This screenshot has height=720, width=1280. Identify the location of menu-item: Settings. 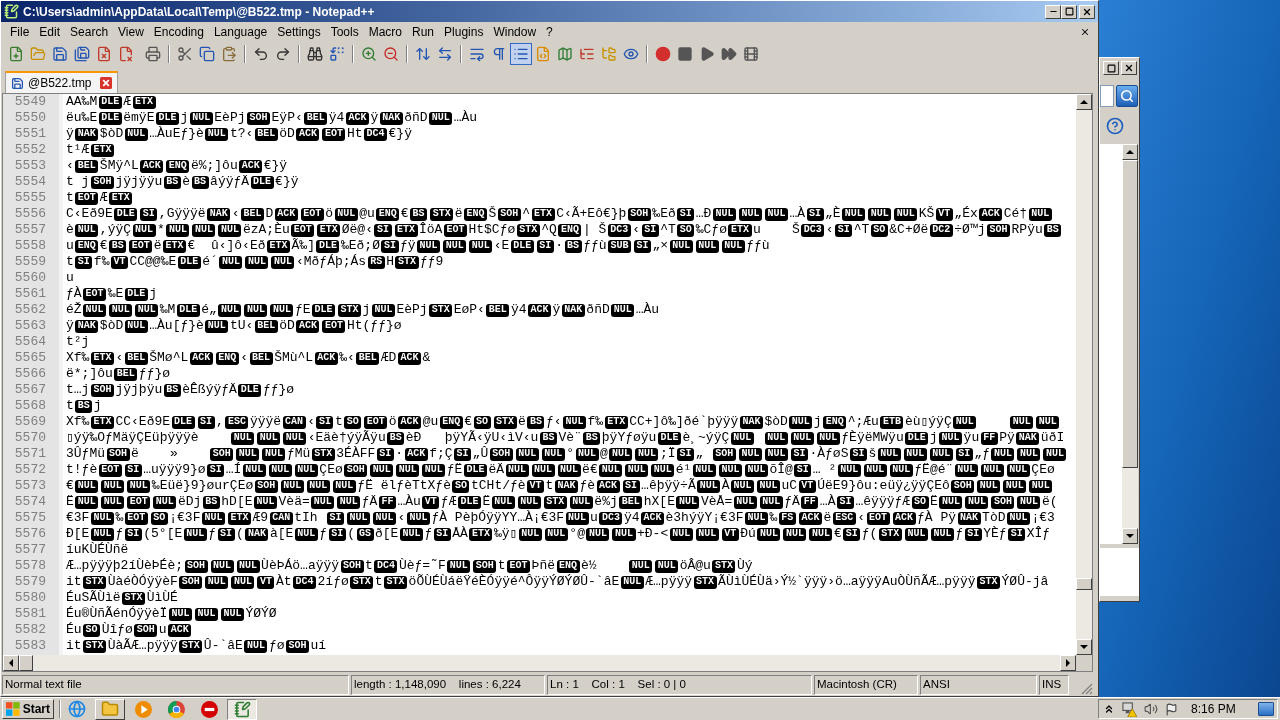
(299, 31).